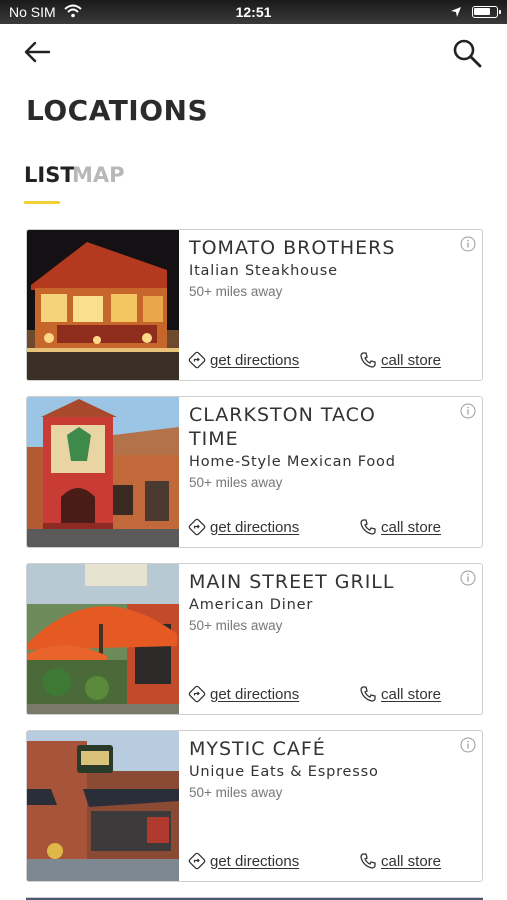 The image size is (507, 900). What do you see at coordinates (42, 202) in the screenshot?
I see `active-tab-indicator` at bounding box center [42, 202].